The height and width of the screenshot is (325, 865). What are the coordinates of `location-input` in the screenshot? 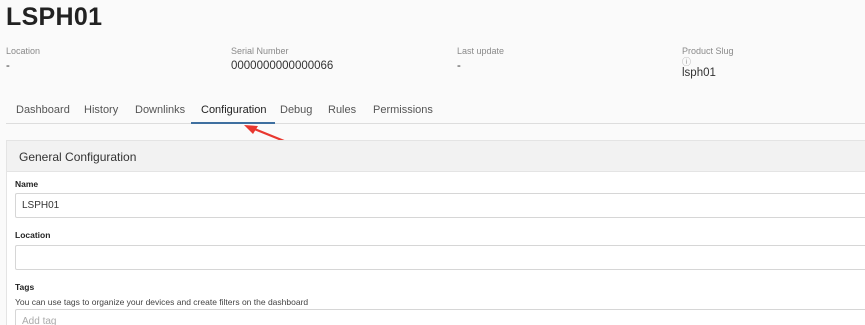 It's located at (440, 257).